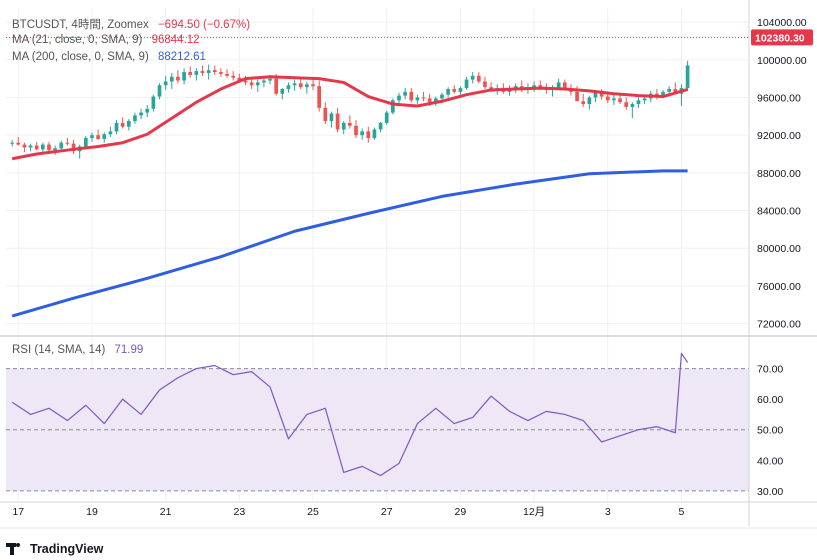  I want to click on time-tick-label: 29, so click(461, 512).